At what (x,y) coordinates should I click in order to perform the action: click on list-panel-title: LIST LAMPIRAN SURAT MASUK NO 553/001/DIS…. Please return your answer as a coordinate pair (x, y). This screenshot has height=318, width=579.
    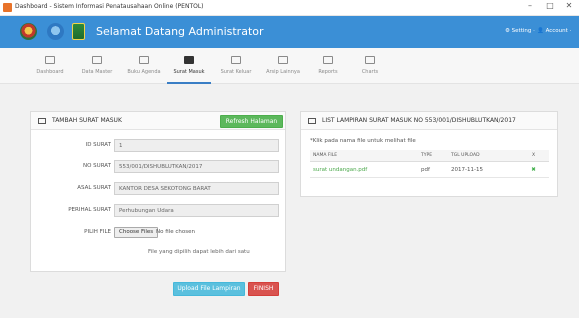
    Looking at the image, I should click on (419, 120).